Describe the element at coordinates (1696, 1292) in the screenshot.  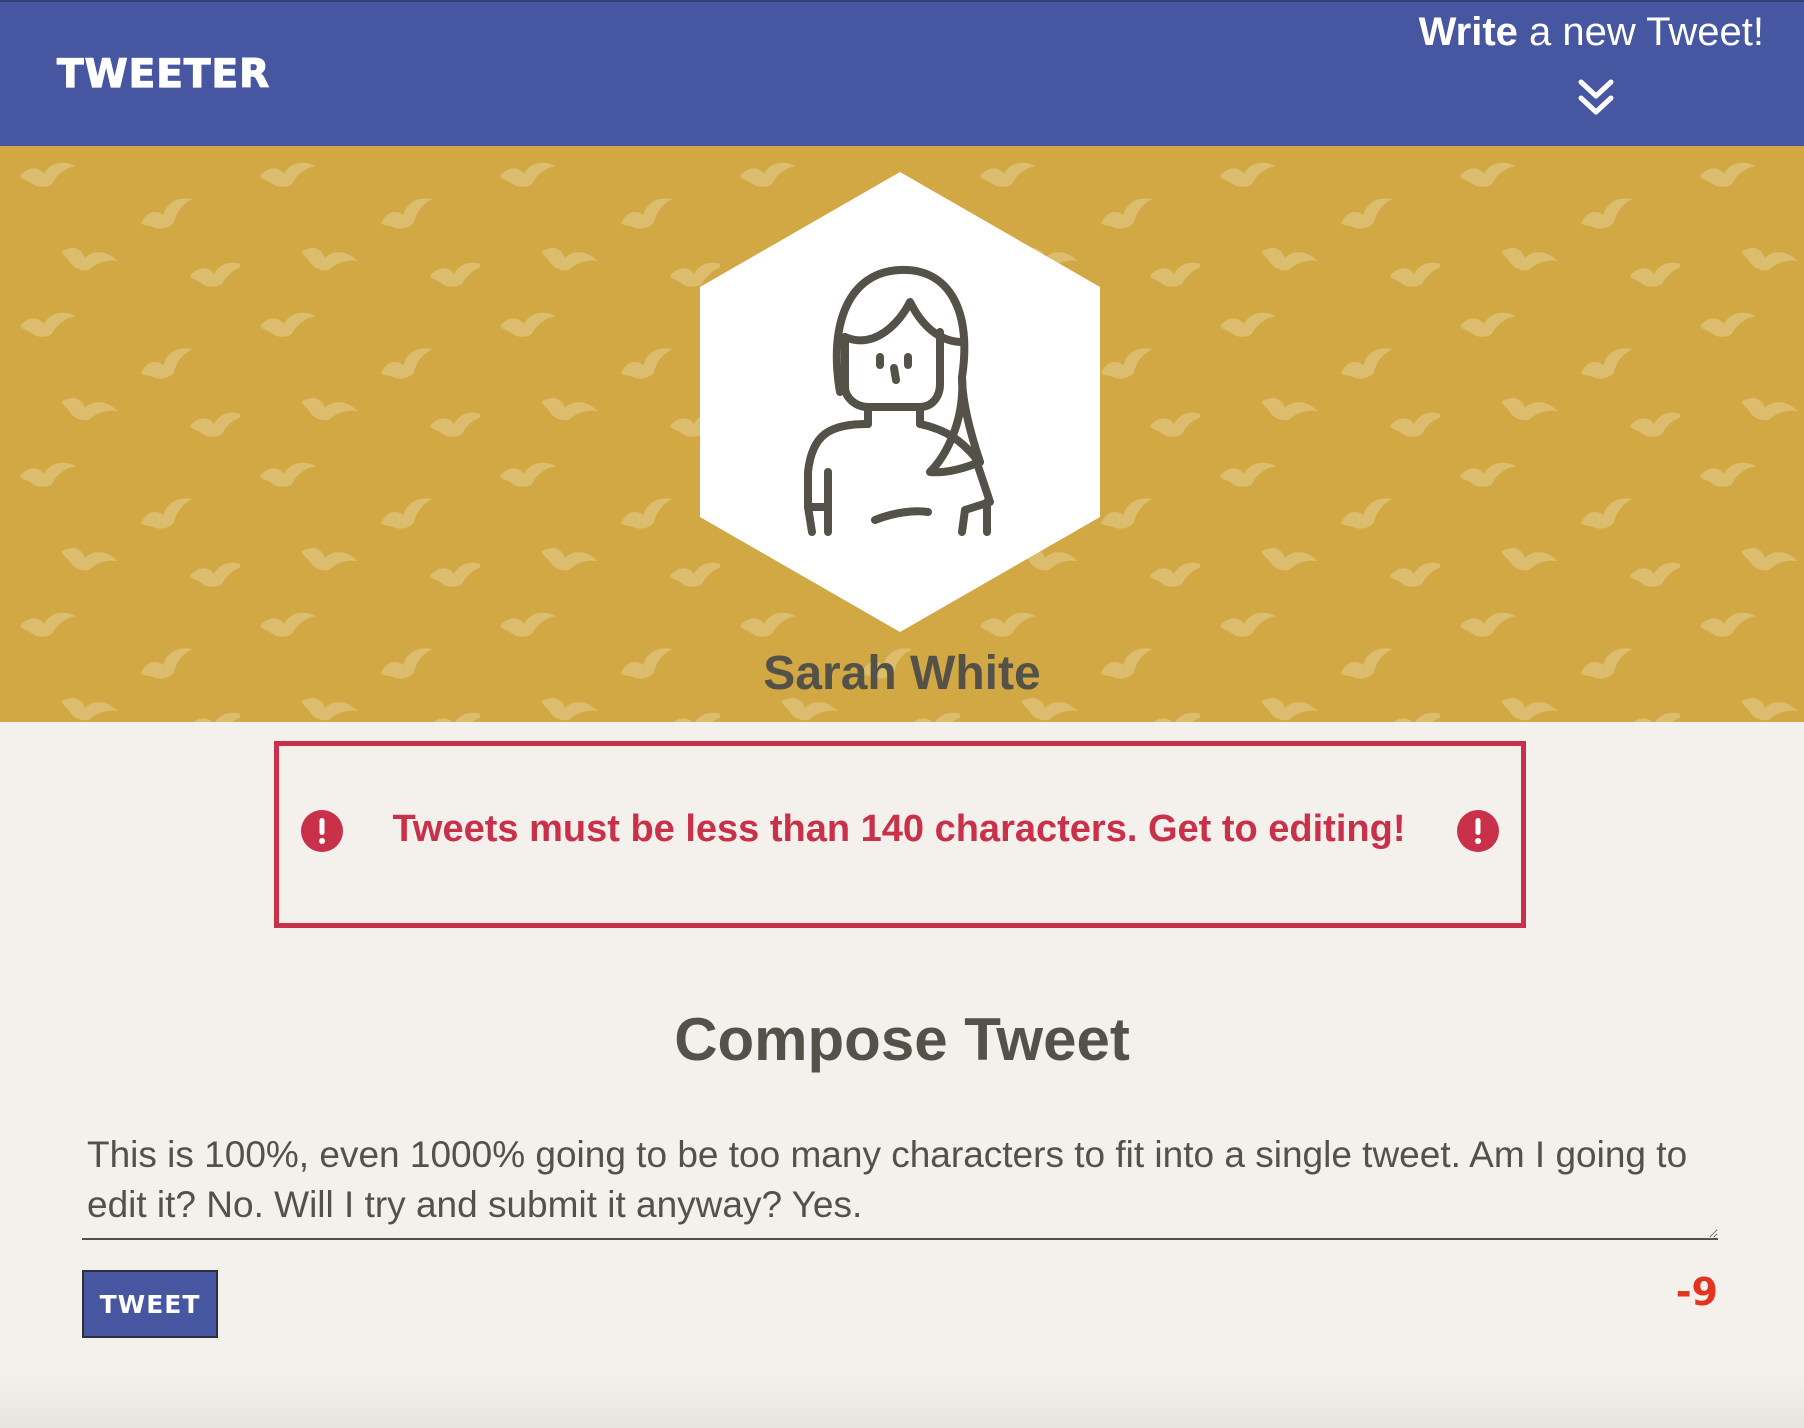
I see `character-counter: -9` at that location.